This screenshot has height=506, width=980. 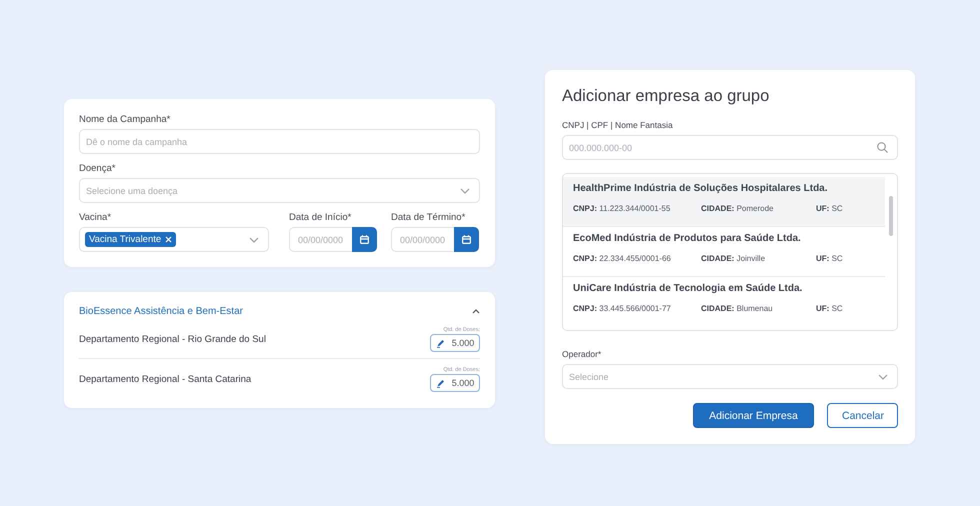 What do you see at coordinates (724, 201) in the screenshot?
I see `result-item: HealthPrime Indústria de Soluções Hospitalares Ltda. CNPJ: 11.223.344/0001-55 CIDADE: Pomerode UF: SC` at bounding box center [724, 201].